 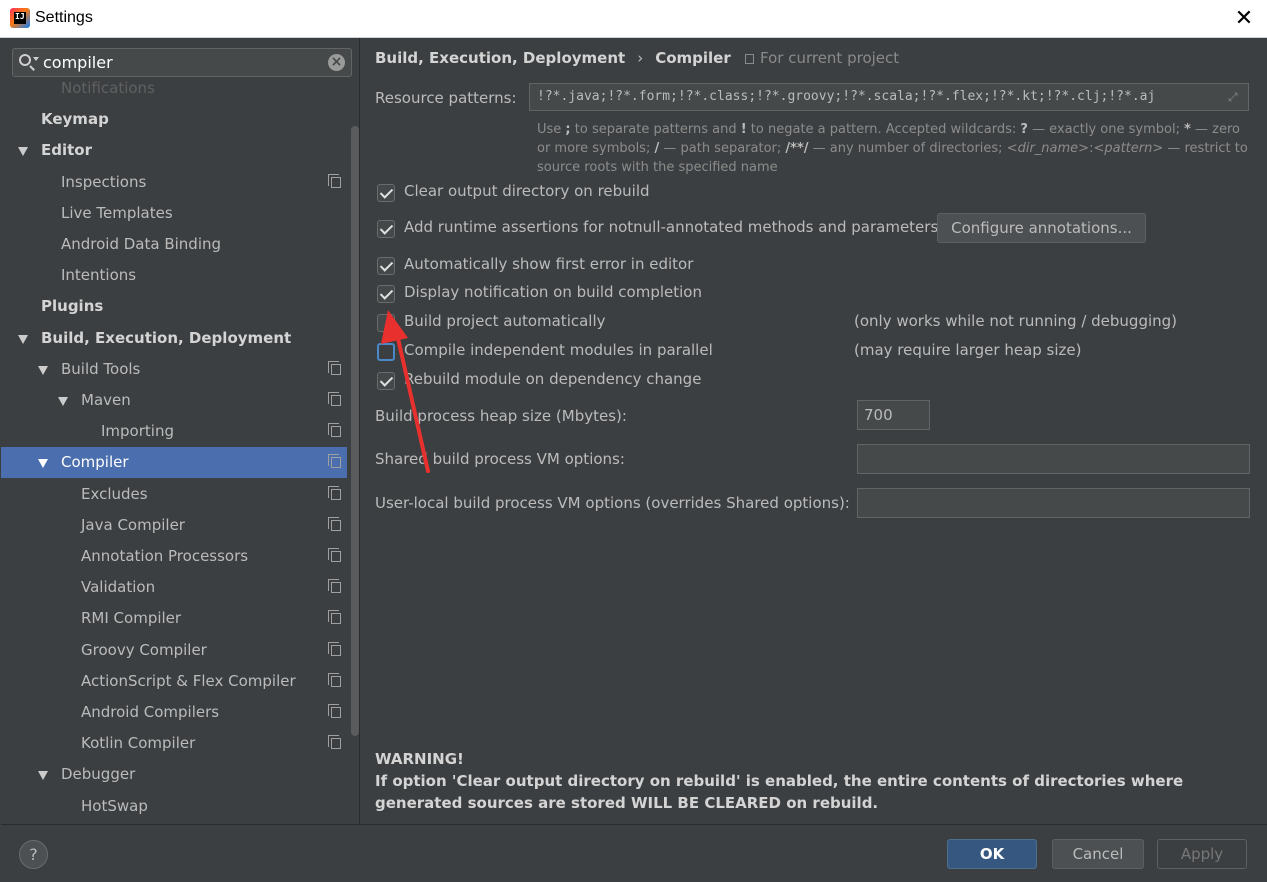 I want to click on close-icon: ✕, so click(x=1244, y=19).